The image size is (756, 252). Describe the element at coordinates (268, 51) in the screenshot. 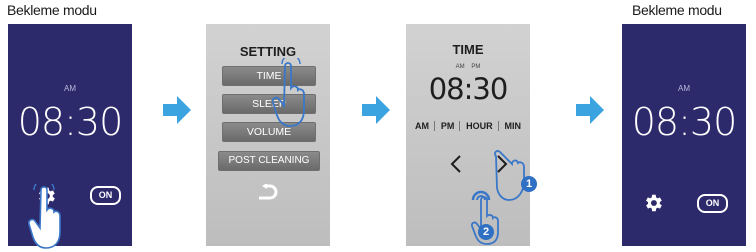

I see `setting-title: SETTING` at that location.